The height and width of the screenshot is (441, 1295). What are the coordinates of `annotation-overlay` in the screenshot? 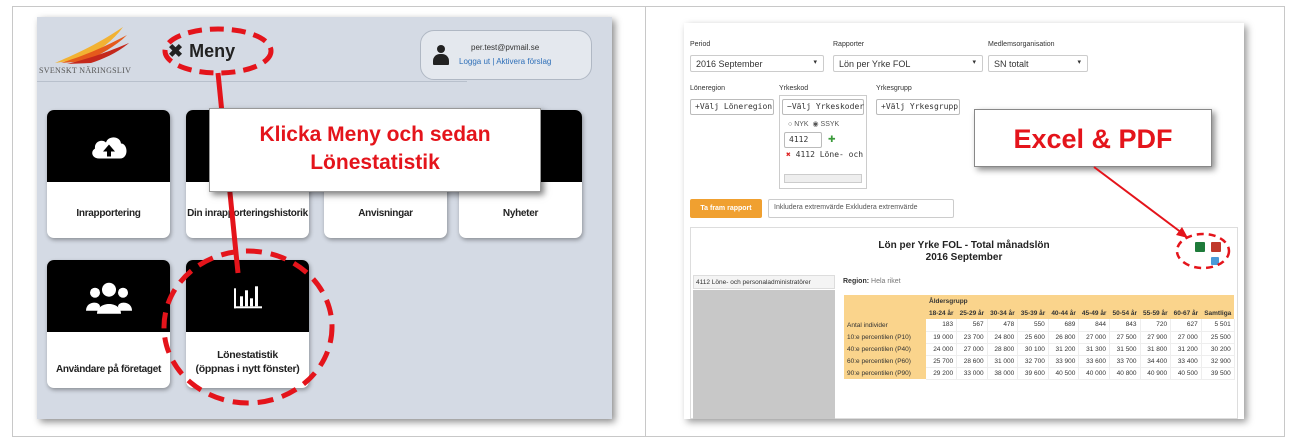 It's located at (248, 216).